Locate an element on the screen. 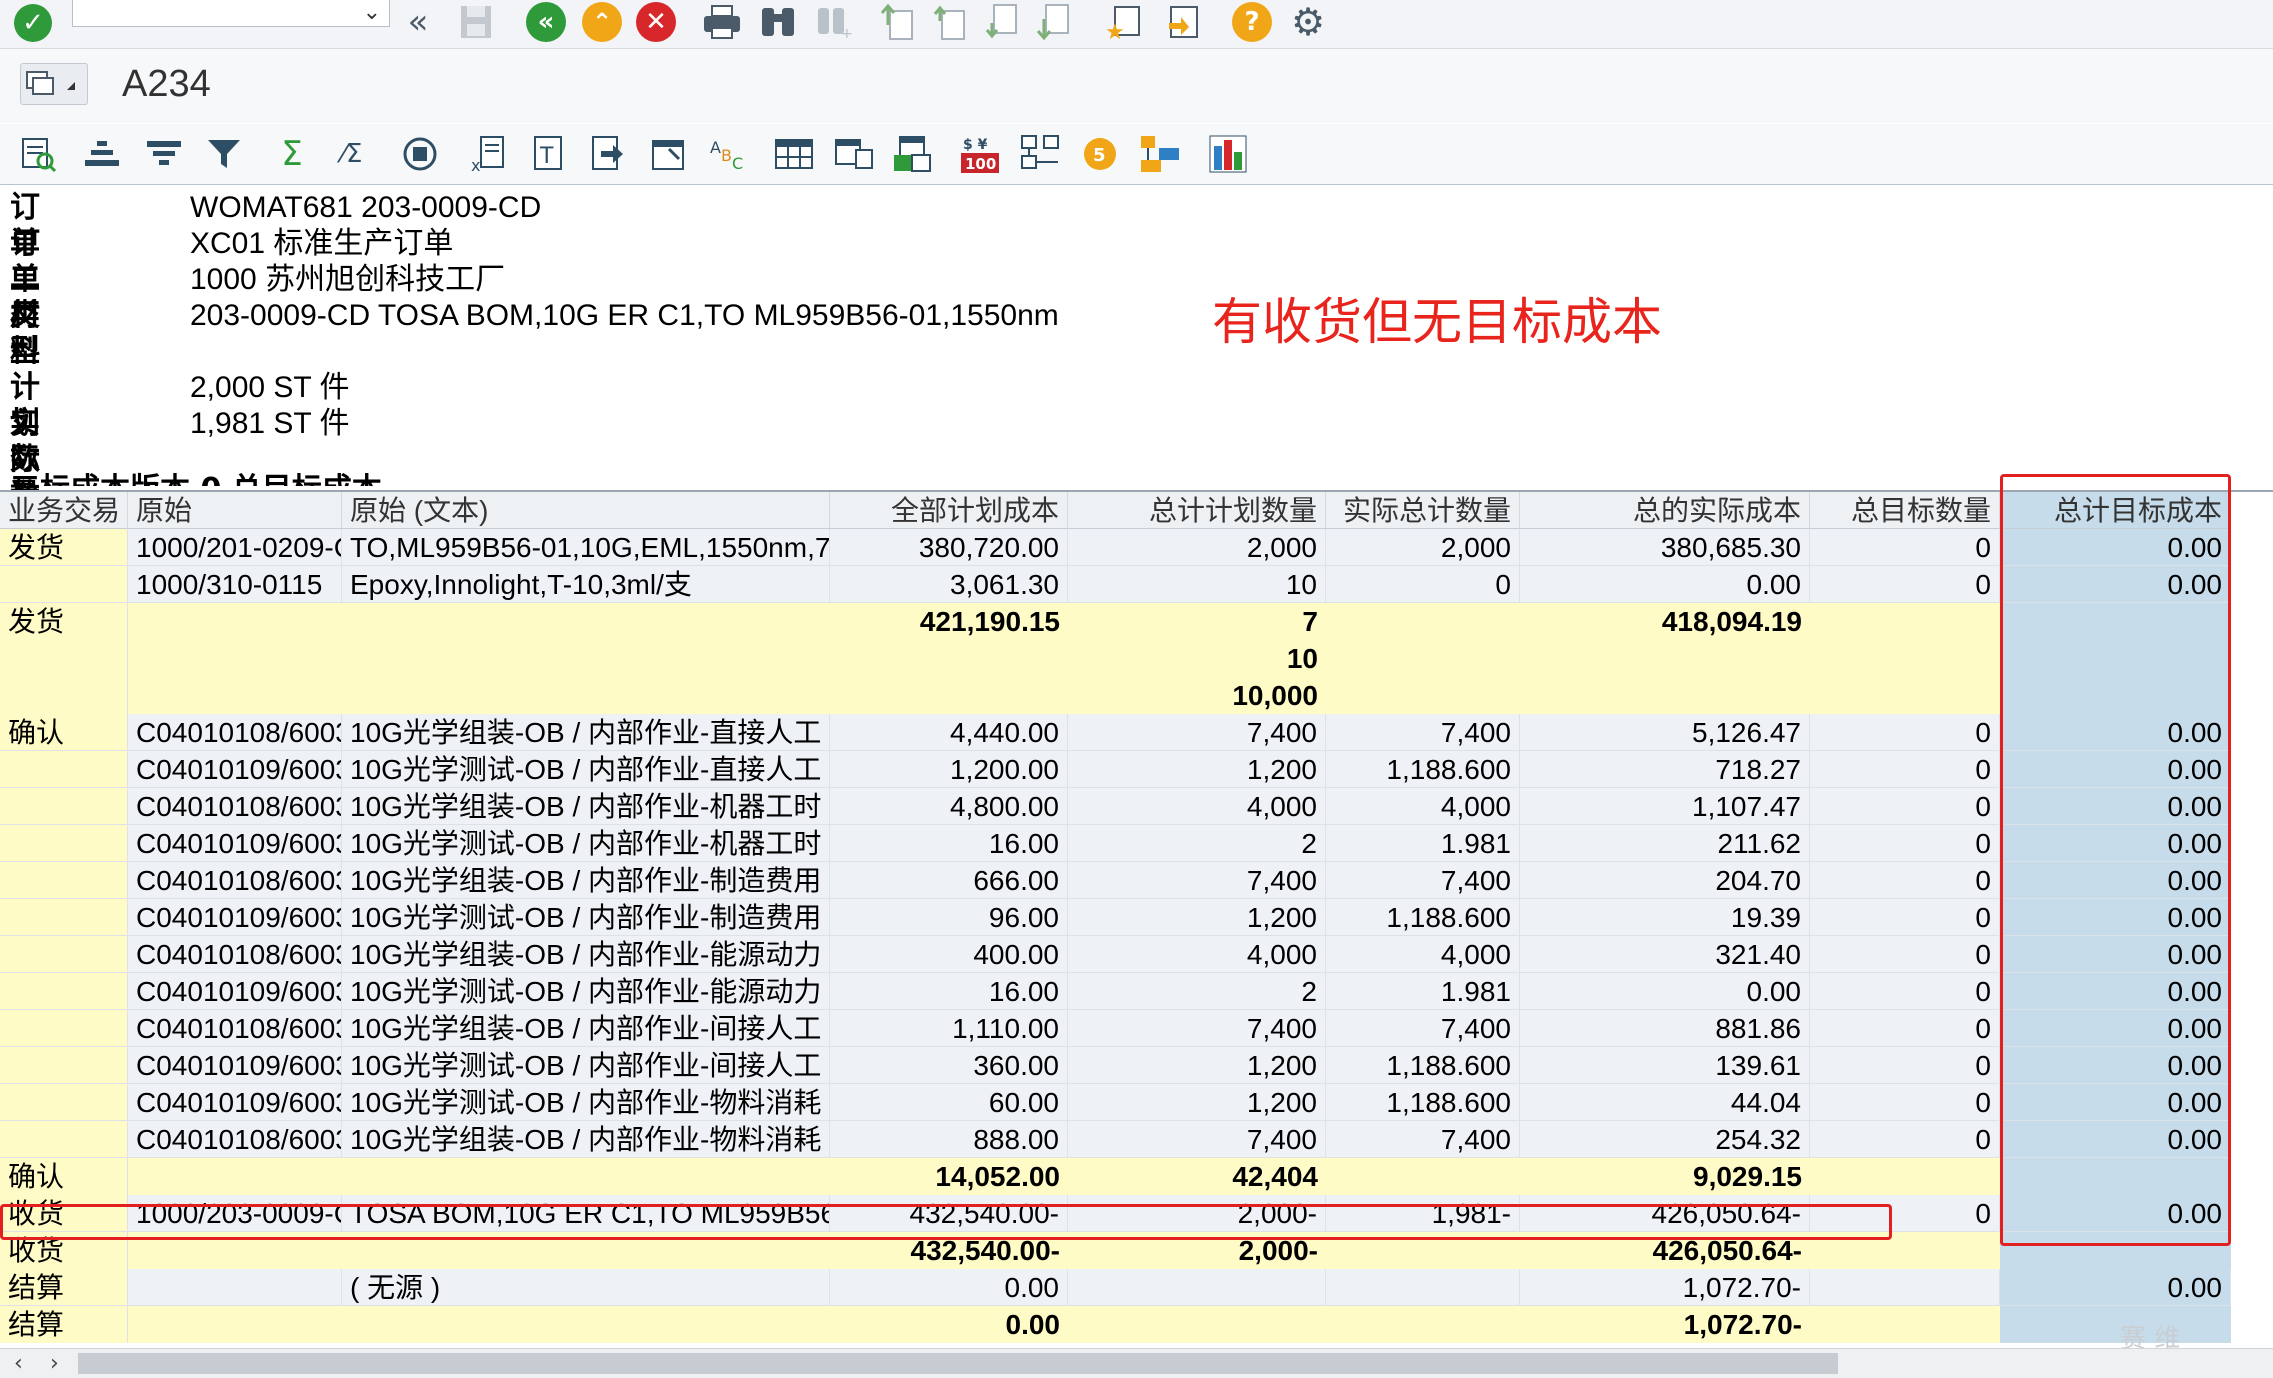 Image resolution: width=2273 pixels, height=1378 pixels. col-actual-total-qty-header: 实际总计数量 is located at coordinates (1423, 510).